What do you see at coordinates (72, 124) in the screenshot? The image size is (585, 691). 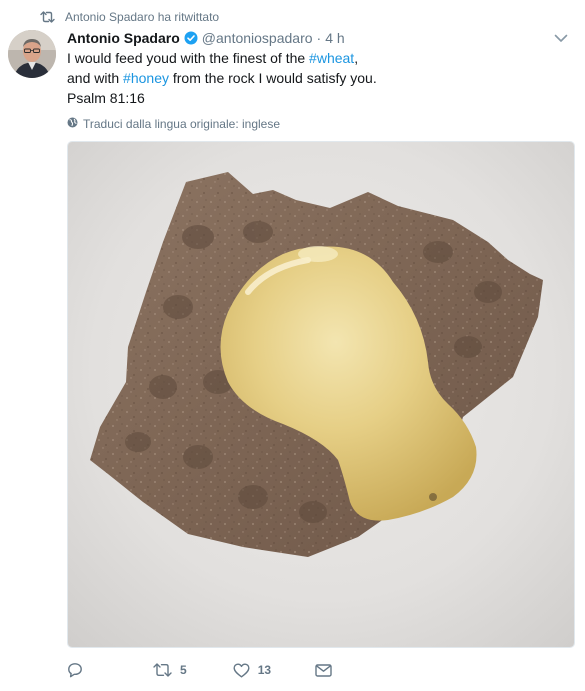 I see `globe-icon` at bounding box center [72, 124].